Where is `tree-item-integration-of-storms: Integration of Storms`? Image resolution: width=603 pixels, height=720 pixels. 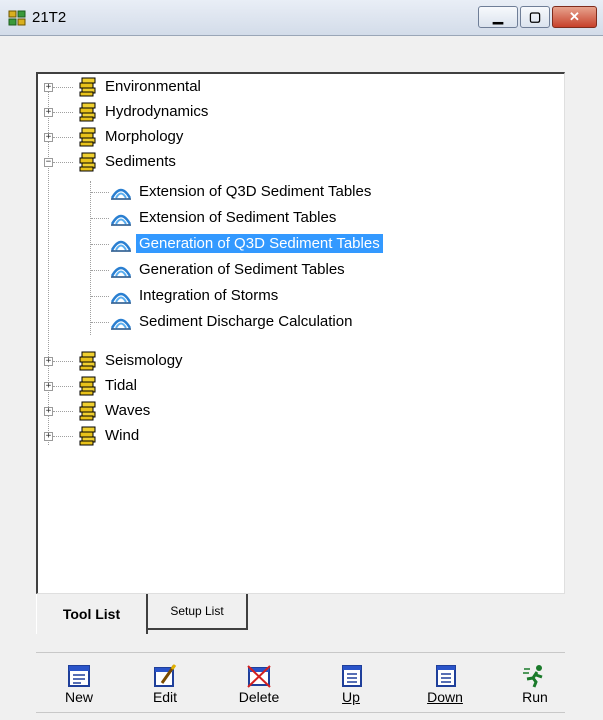 tree-item-integration-of-storms: Integration of Storms is located at coordinates (298, 296).